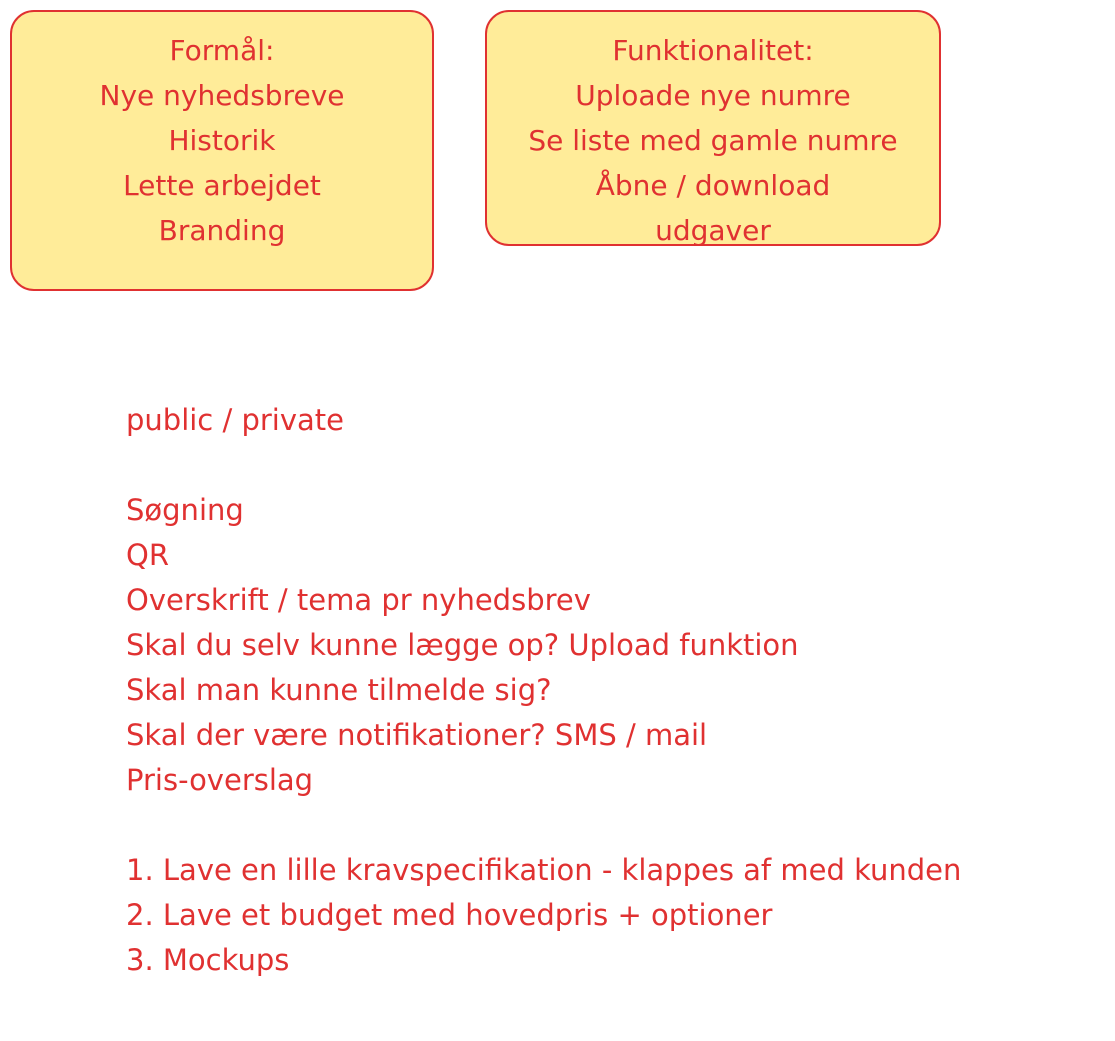 This screenshot has width=1115, height=1041. What do you see at coordinates (222, 95) in the screenshot?
I see `purpose-item: Nye nyhedsbreve` at bounding box center [222, 95].